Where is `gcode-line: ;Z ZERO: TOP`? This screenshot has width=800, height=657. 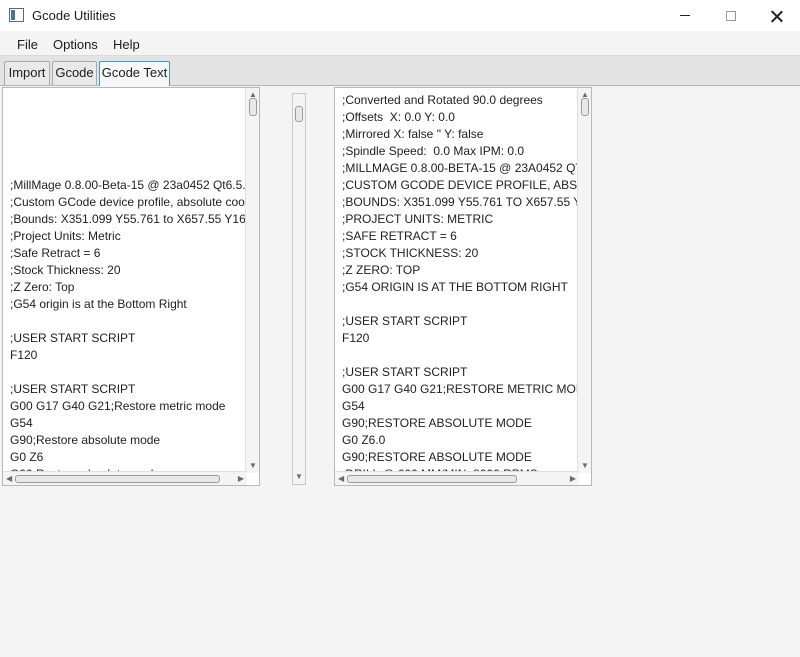 gcode-line: ;Z ZERO: TOP is located at coordinates (381, 270).